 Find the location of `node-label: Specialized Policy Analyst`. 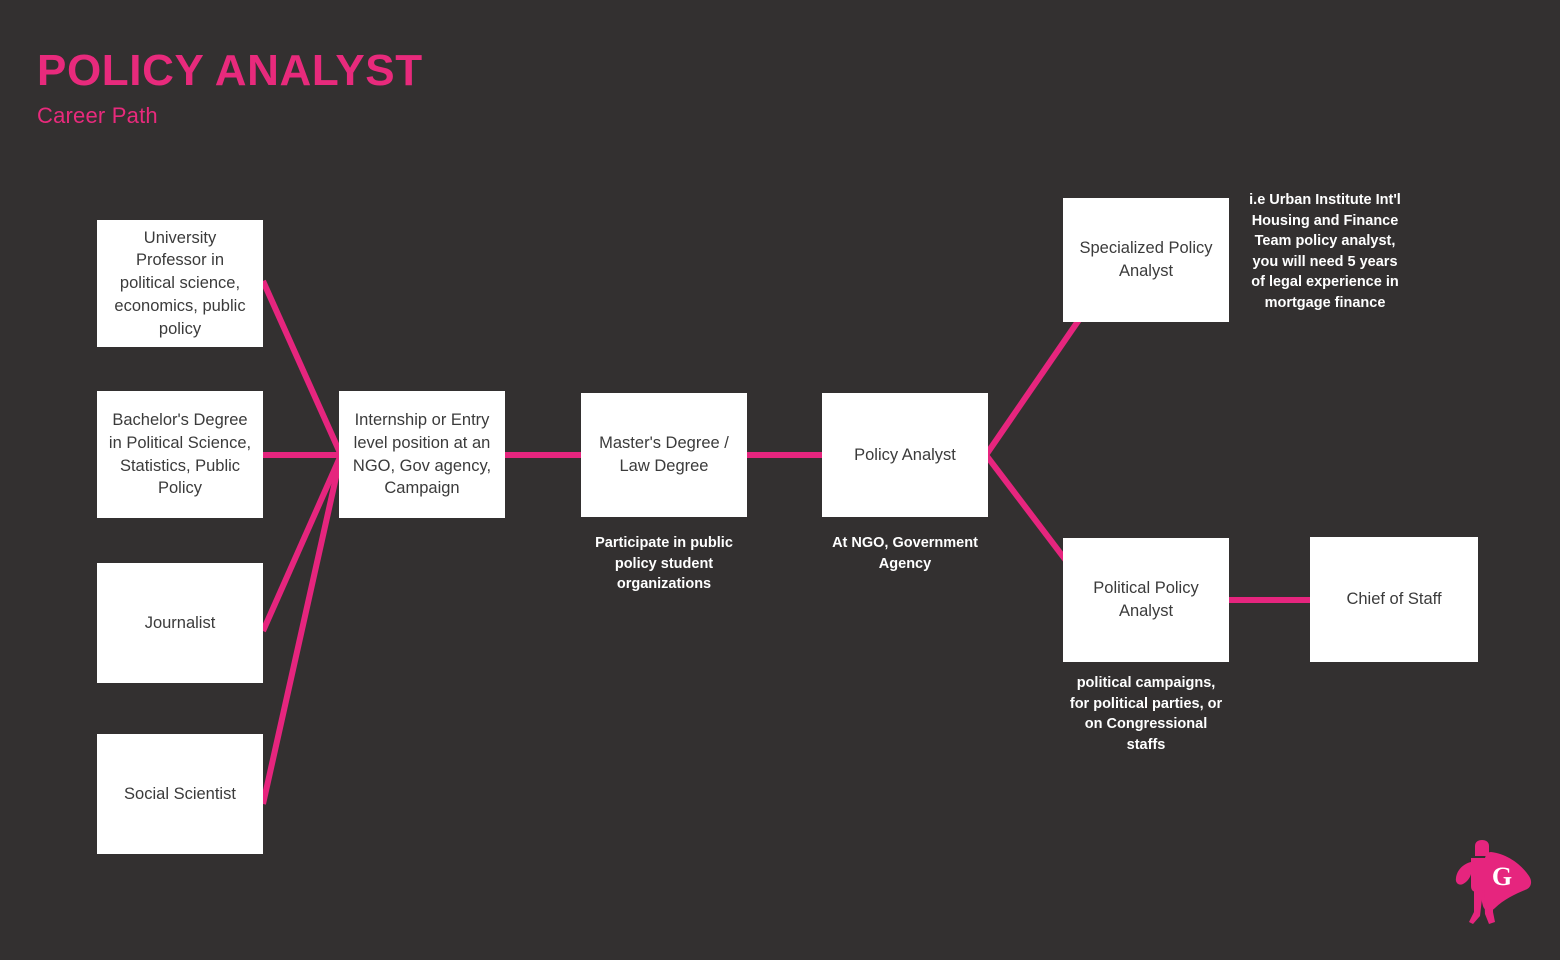

node-label: Specialized Policy Analyst is located at coordinates (1146, 259).